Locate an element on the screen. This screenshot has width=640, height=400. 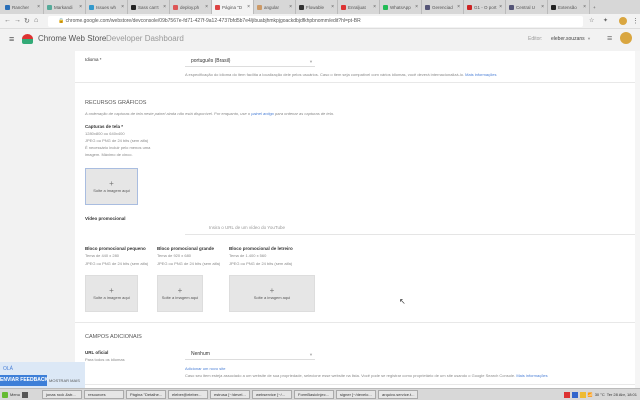
mouse-cursor-icon: ↖ is located at coordinates (402, 301).